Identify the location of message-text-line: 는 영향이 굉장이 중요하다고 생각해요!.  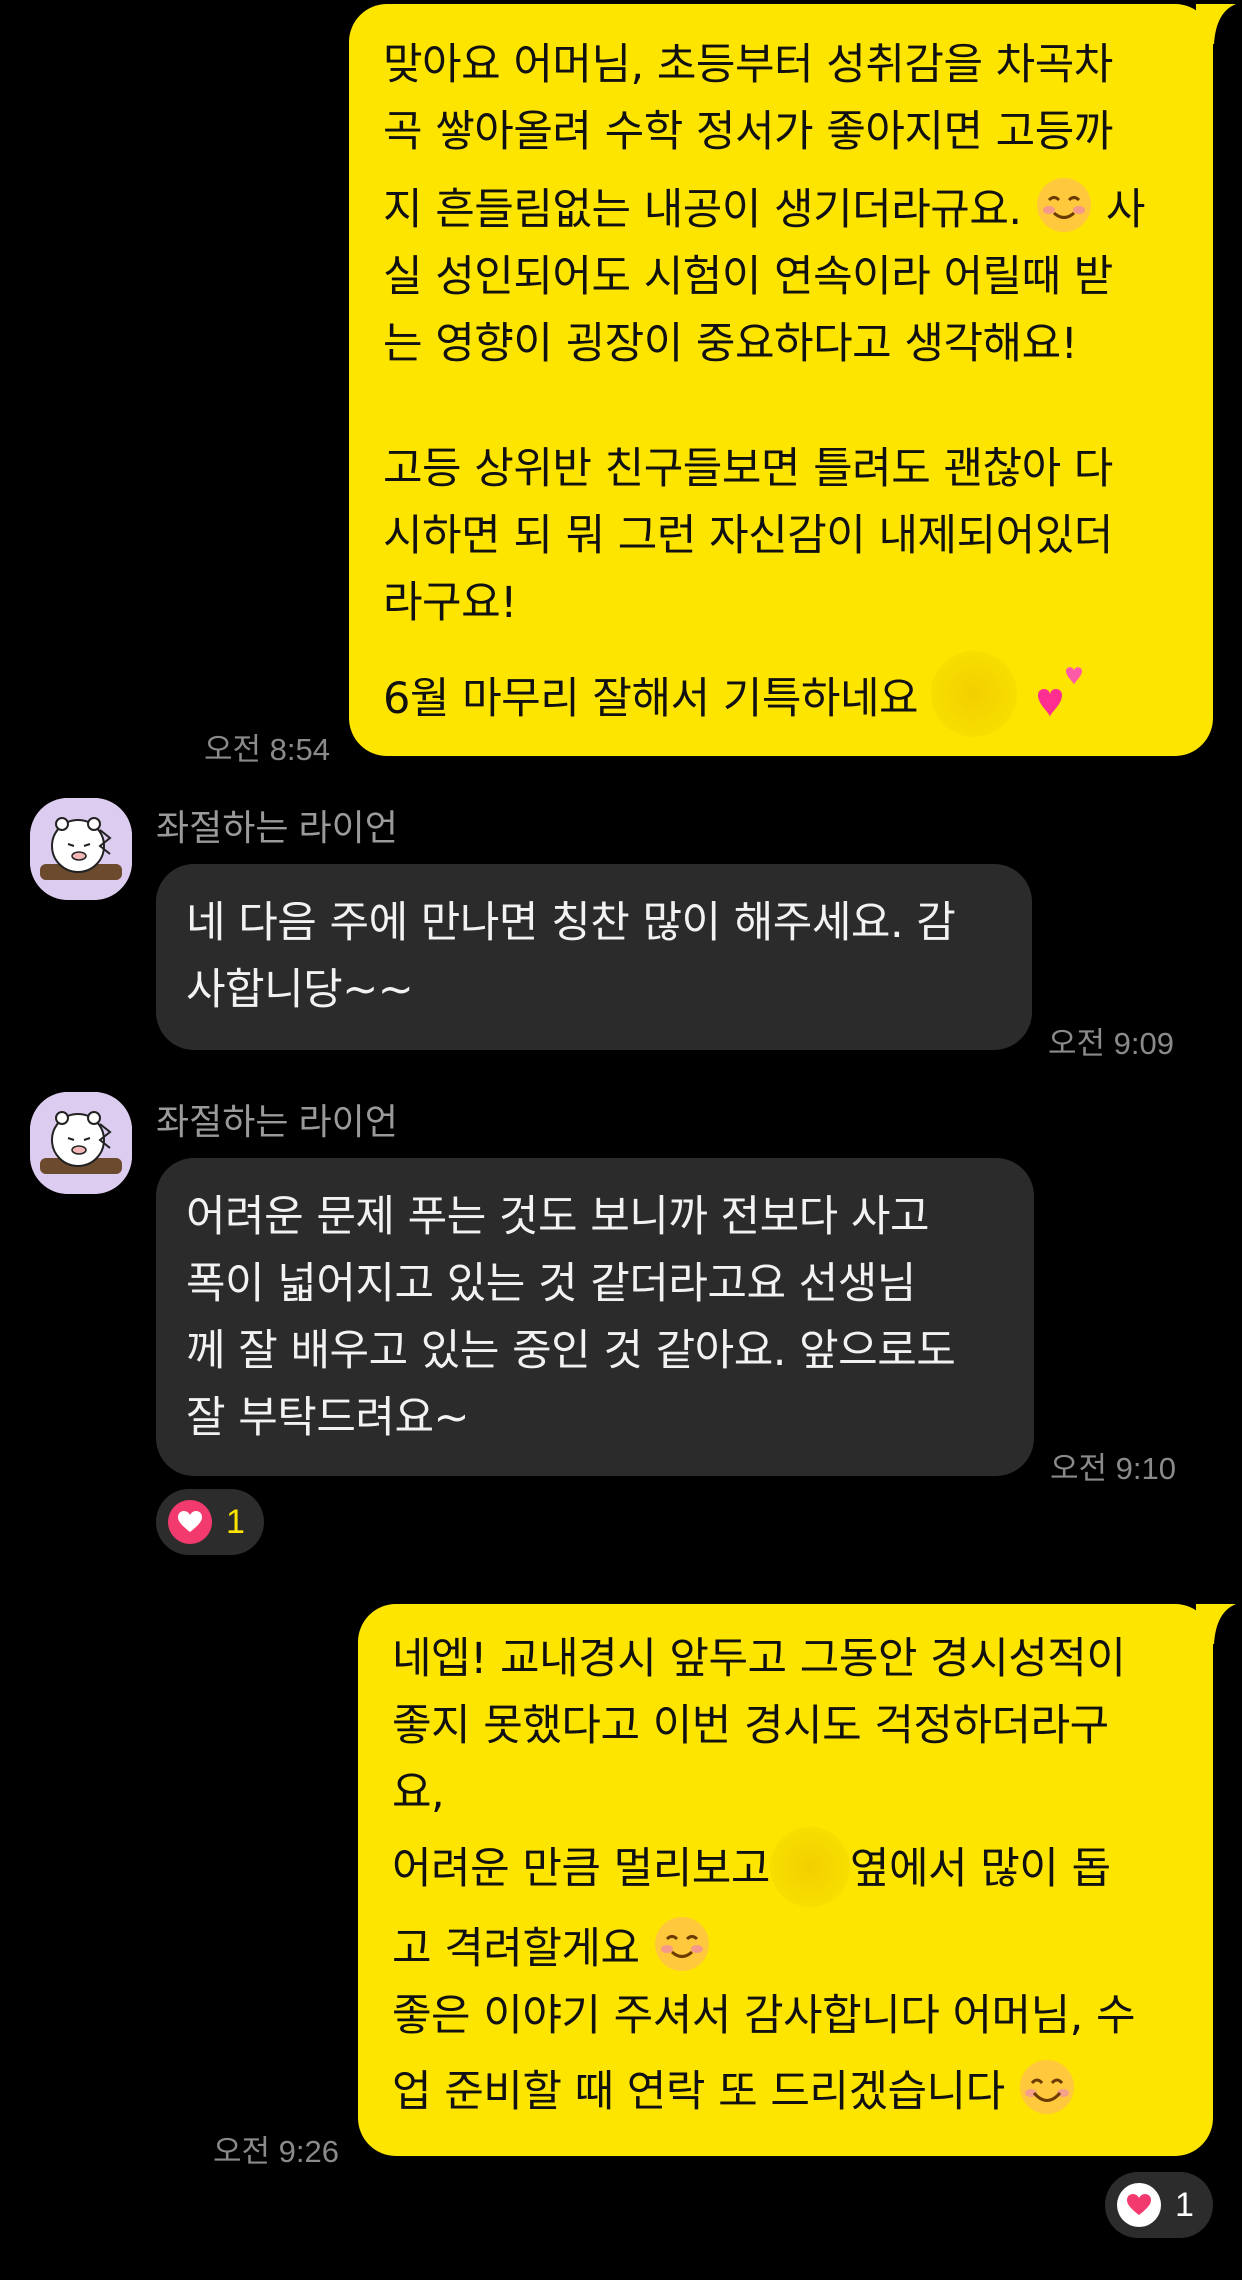
(730, 344).